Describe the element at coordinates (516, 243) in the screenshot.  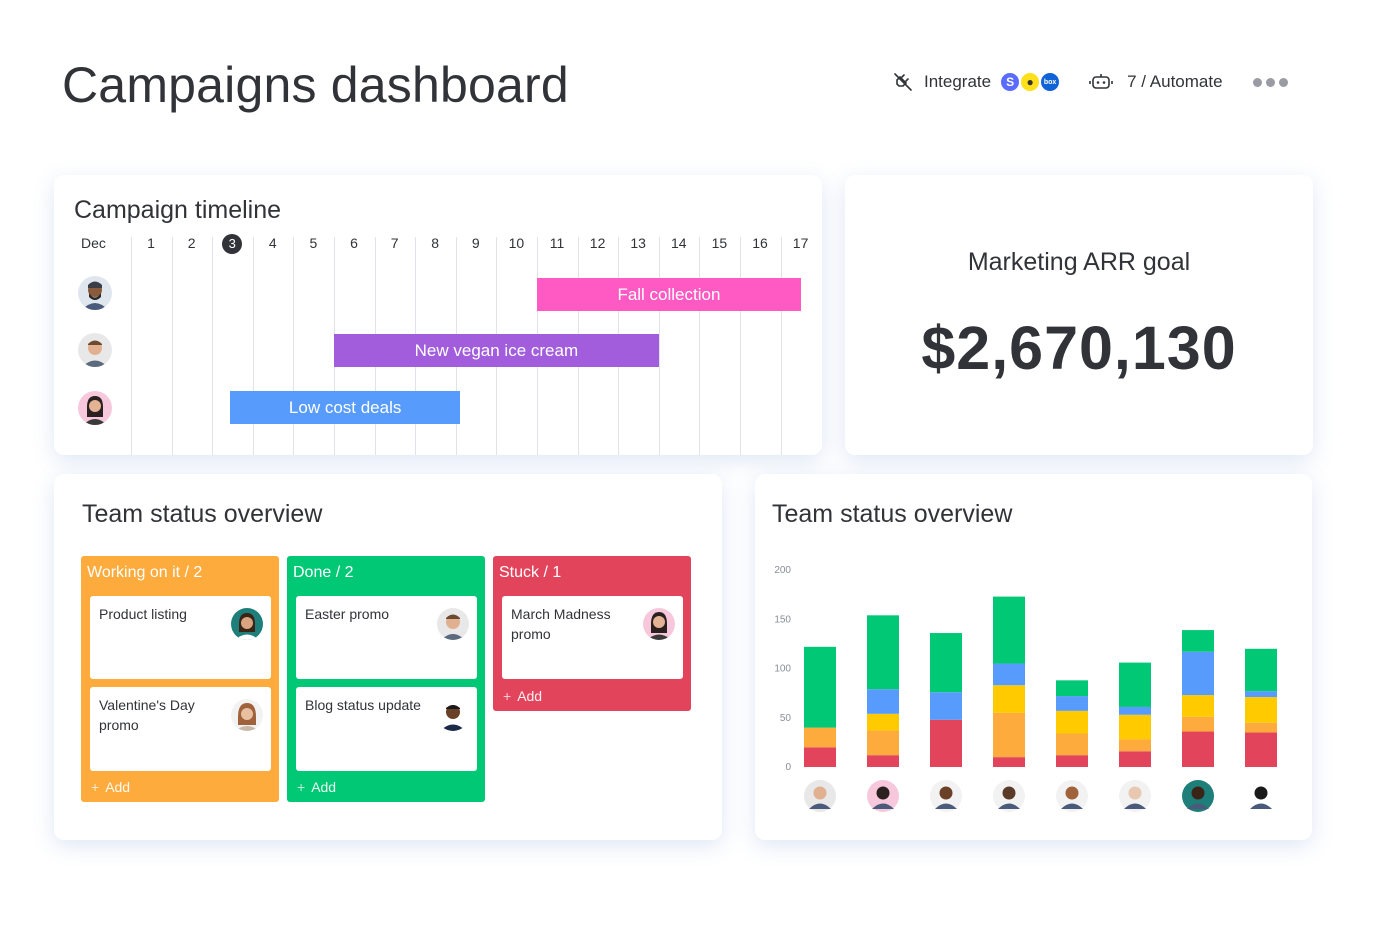
I see `timeline-day: 10` at that location.